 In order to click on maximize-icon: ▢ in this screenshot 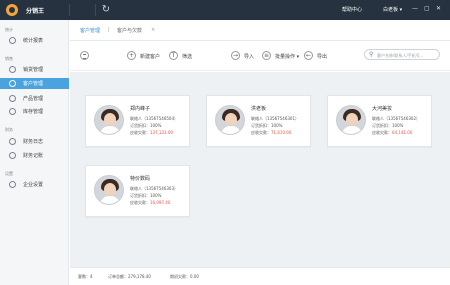, I will do `click(427, 9)`.